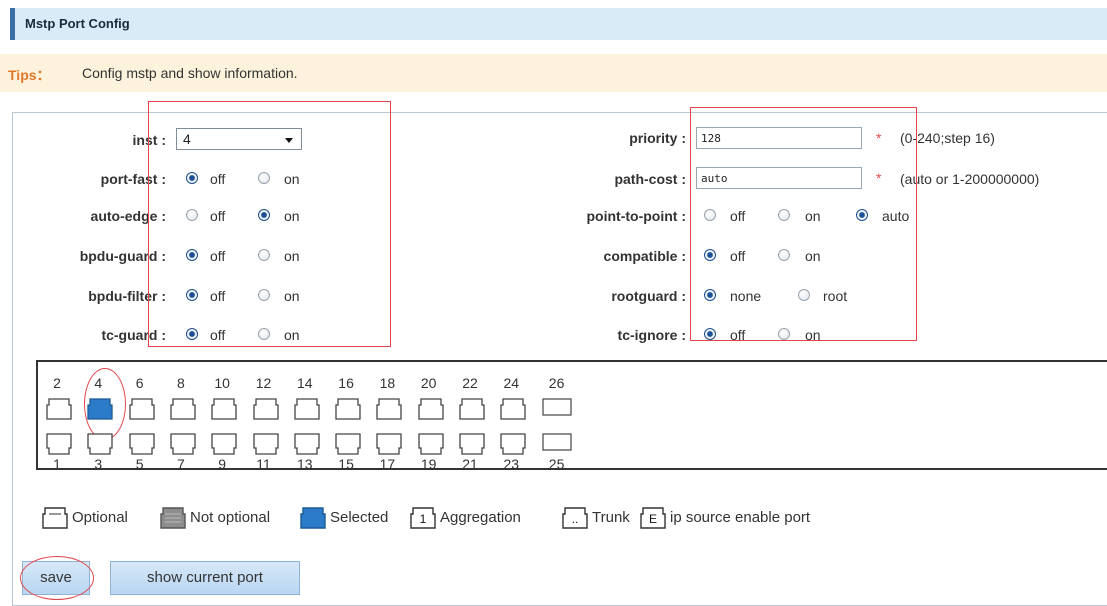 This screenshot has height=606, width=1107. What do you see at coordinates (305, 464) in the screenshot?
I see `port-number-13: 13` at bounding box center [305, 464].